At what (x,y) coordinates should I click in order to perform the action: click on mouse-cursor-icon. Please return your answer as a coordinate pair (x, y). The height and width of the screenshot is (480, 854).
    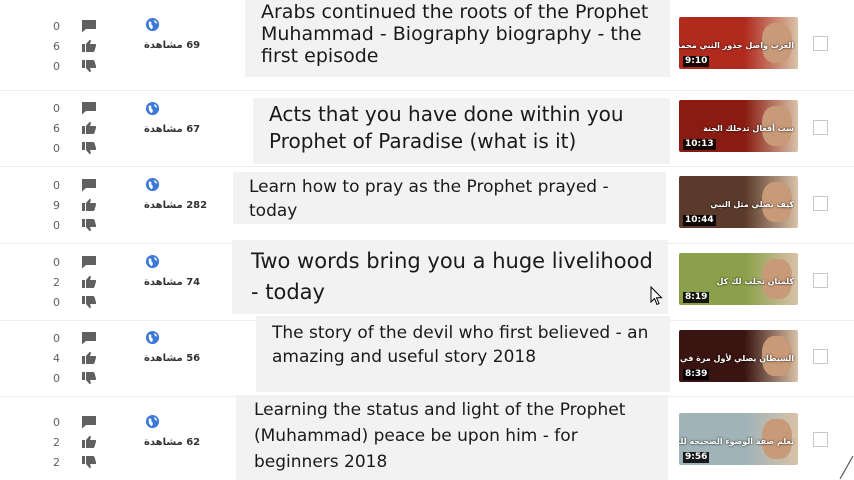
    Looking at the image, I should click on (656, 296).